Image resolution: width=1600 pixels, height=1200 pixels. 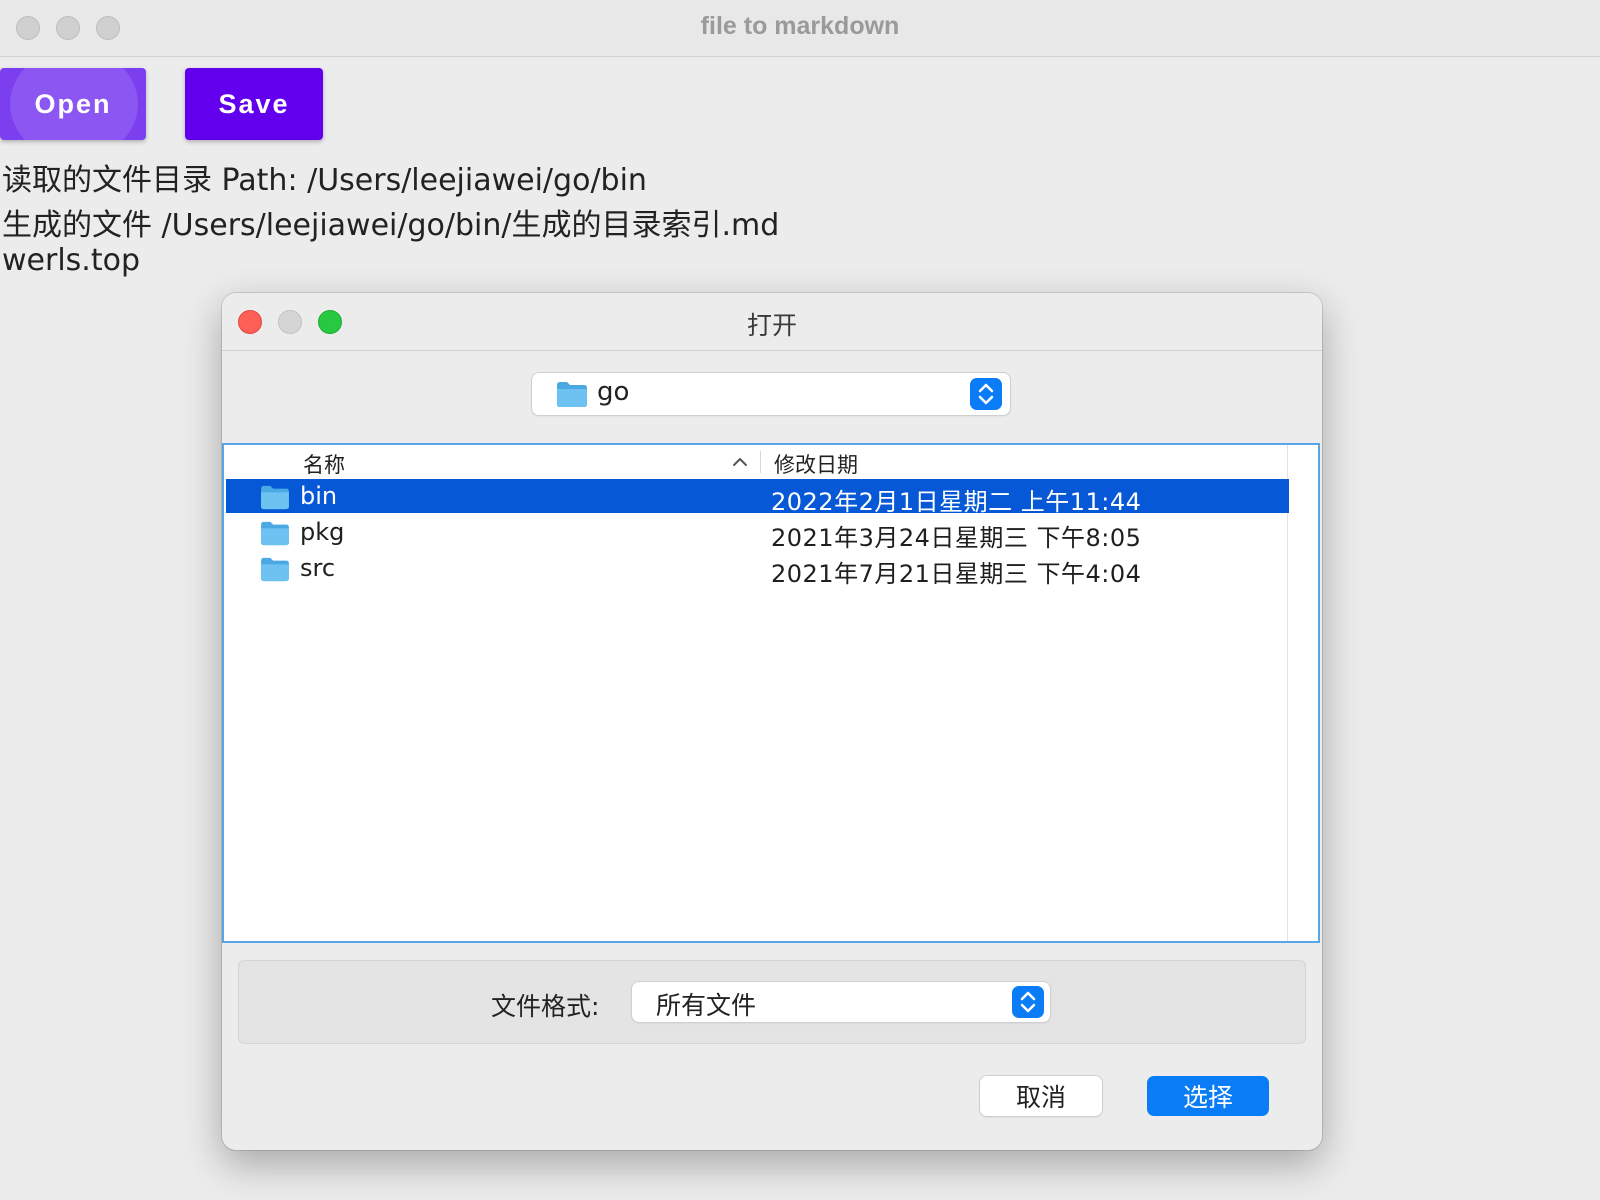 I want to click on open-button: Open, so click(x=73, y=104).